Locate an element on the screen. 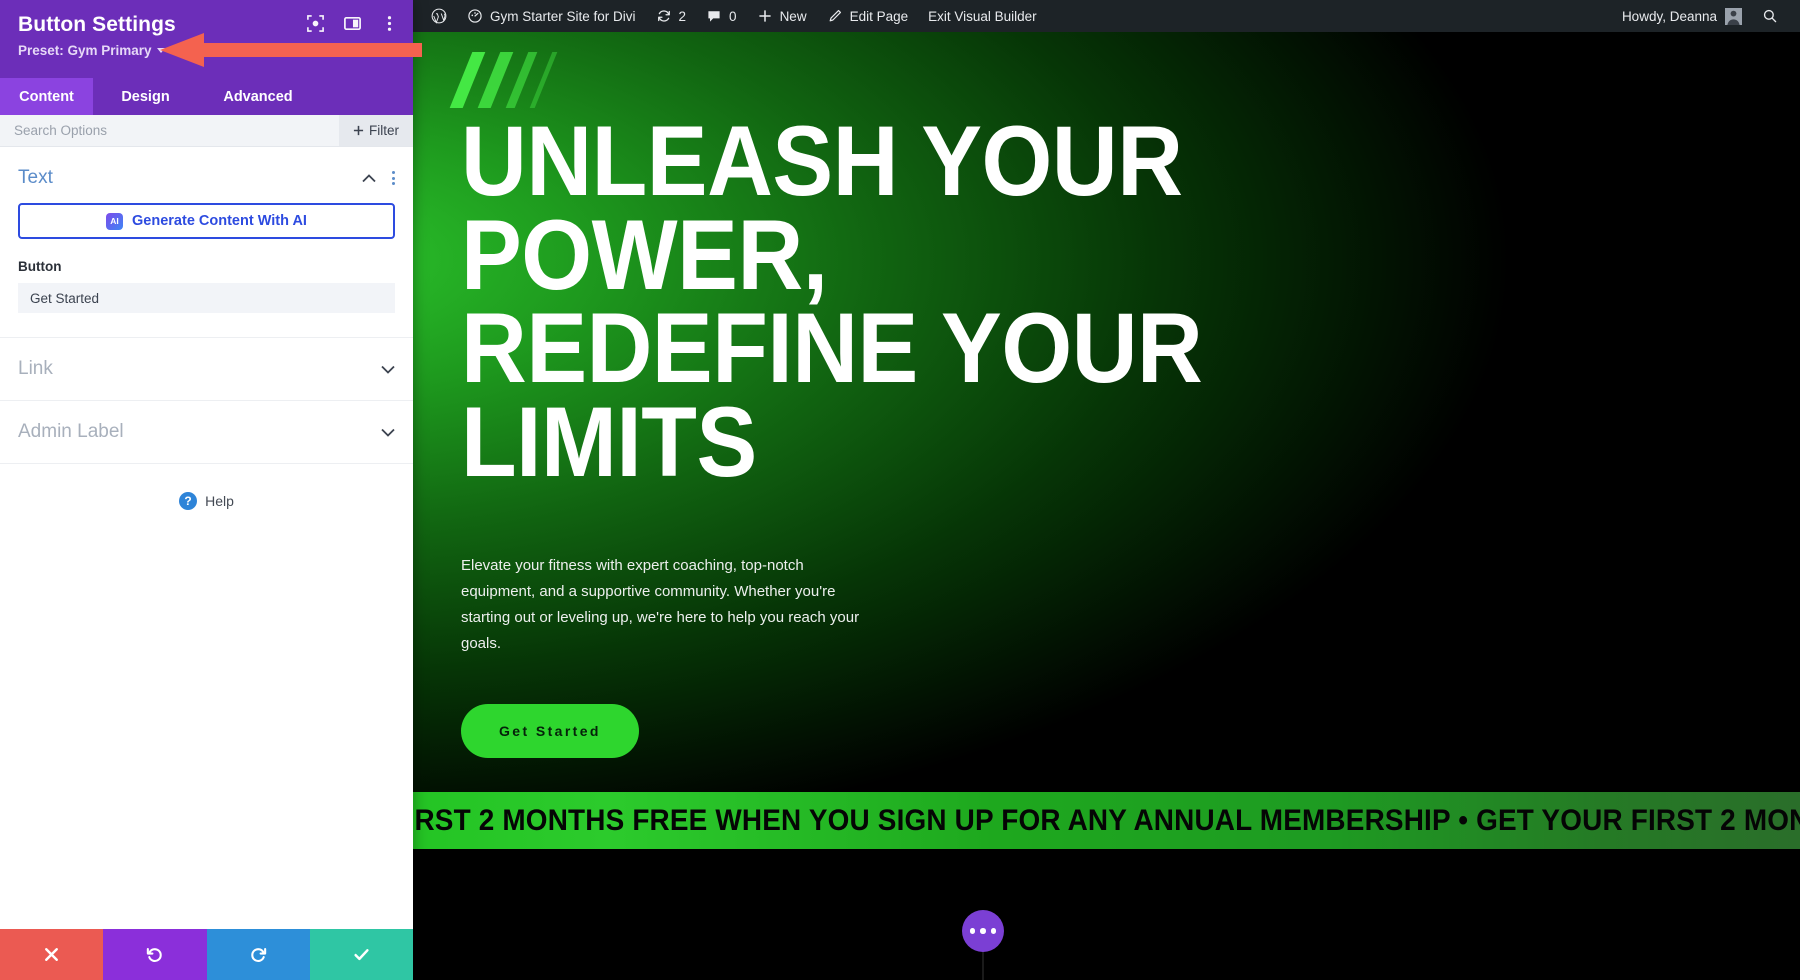  site-name-menu: Gym Starter Site for Divi is located at coordinates (551, 16).